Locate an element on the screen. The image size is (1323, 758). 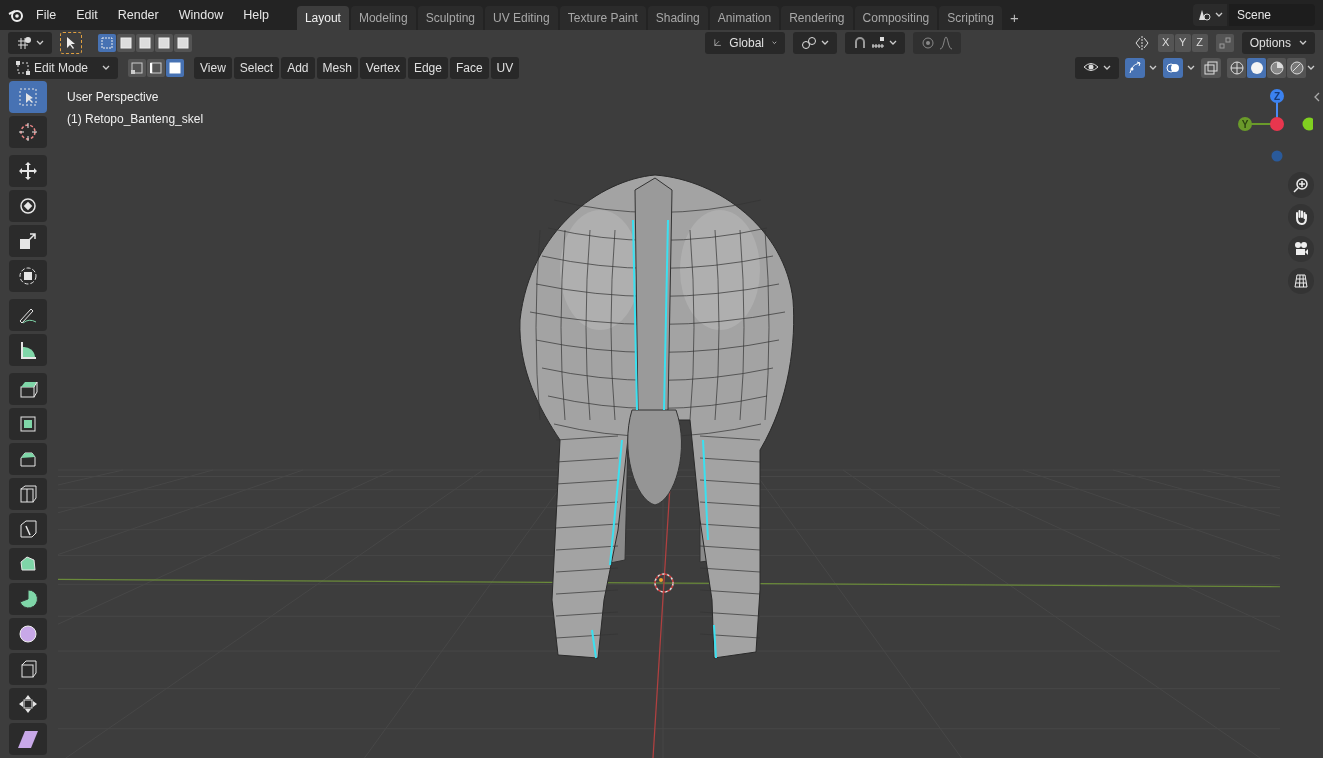
inset-tool-icon is located at coordinates (28, 424).